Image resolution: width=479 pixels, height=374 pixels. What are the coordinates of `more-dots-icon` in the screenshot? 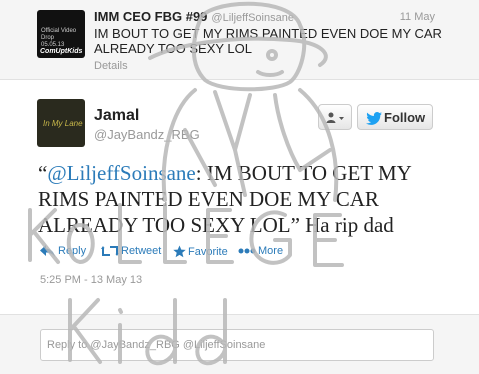 It's located at (247, 251).